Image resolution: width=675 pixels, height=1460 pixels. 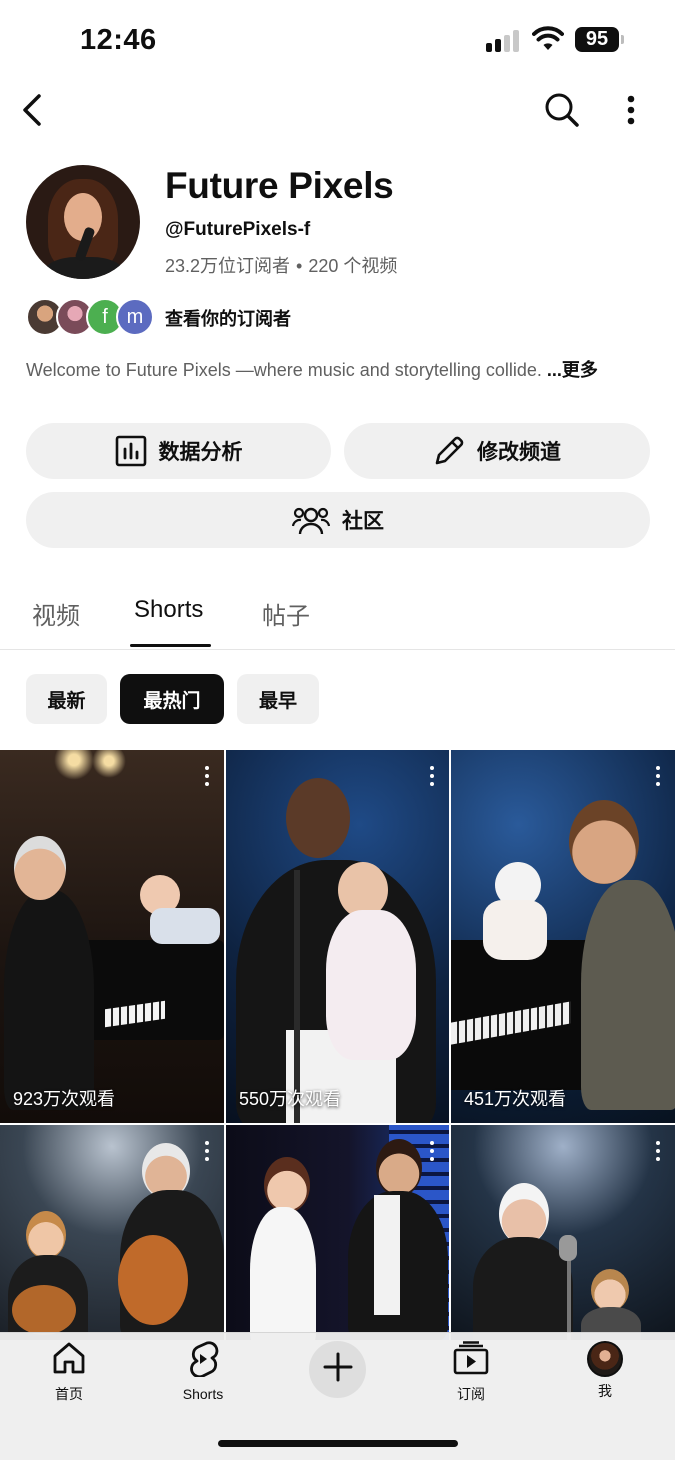 What do you see at coordinates (631, 110) in the screenshot?
I see `more-options-icon` at bounding box center [631, 110].